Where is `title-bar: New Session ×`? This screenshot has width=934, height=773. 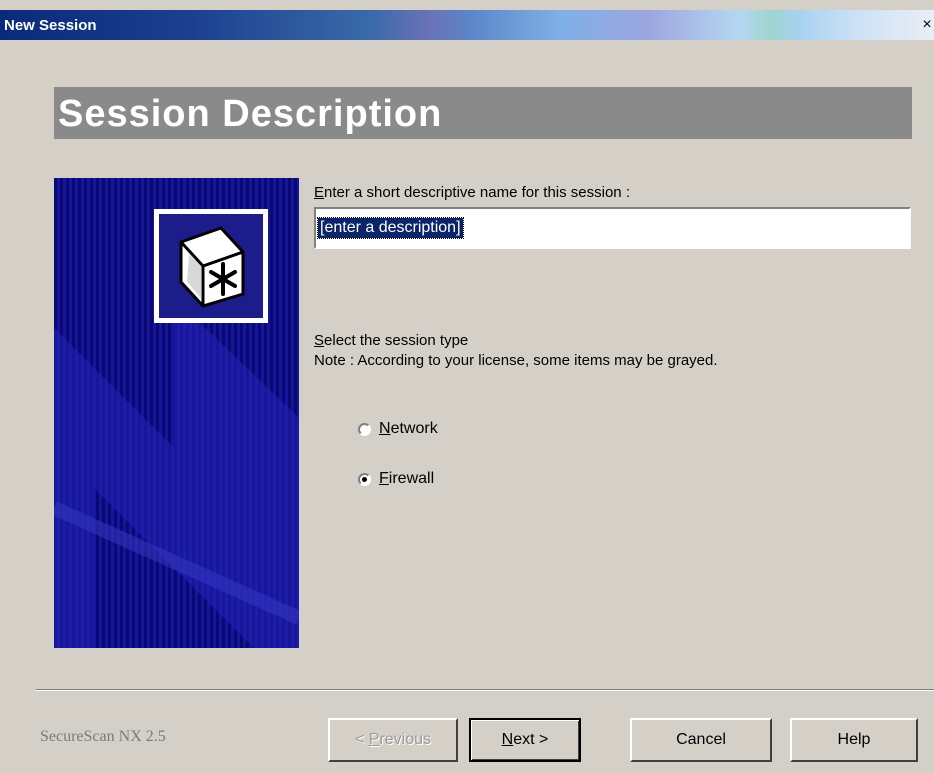 title-bar: New Session × is located at coordinates (467, 25).